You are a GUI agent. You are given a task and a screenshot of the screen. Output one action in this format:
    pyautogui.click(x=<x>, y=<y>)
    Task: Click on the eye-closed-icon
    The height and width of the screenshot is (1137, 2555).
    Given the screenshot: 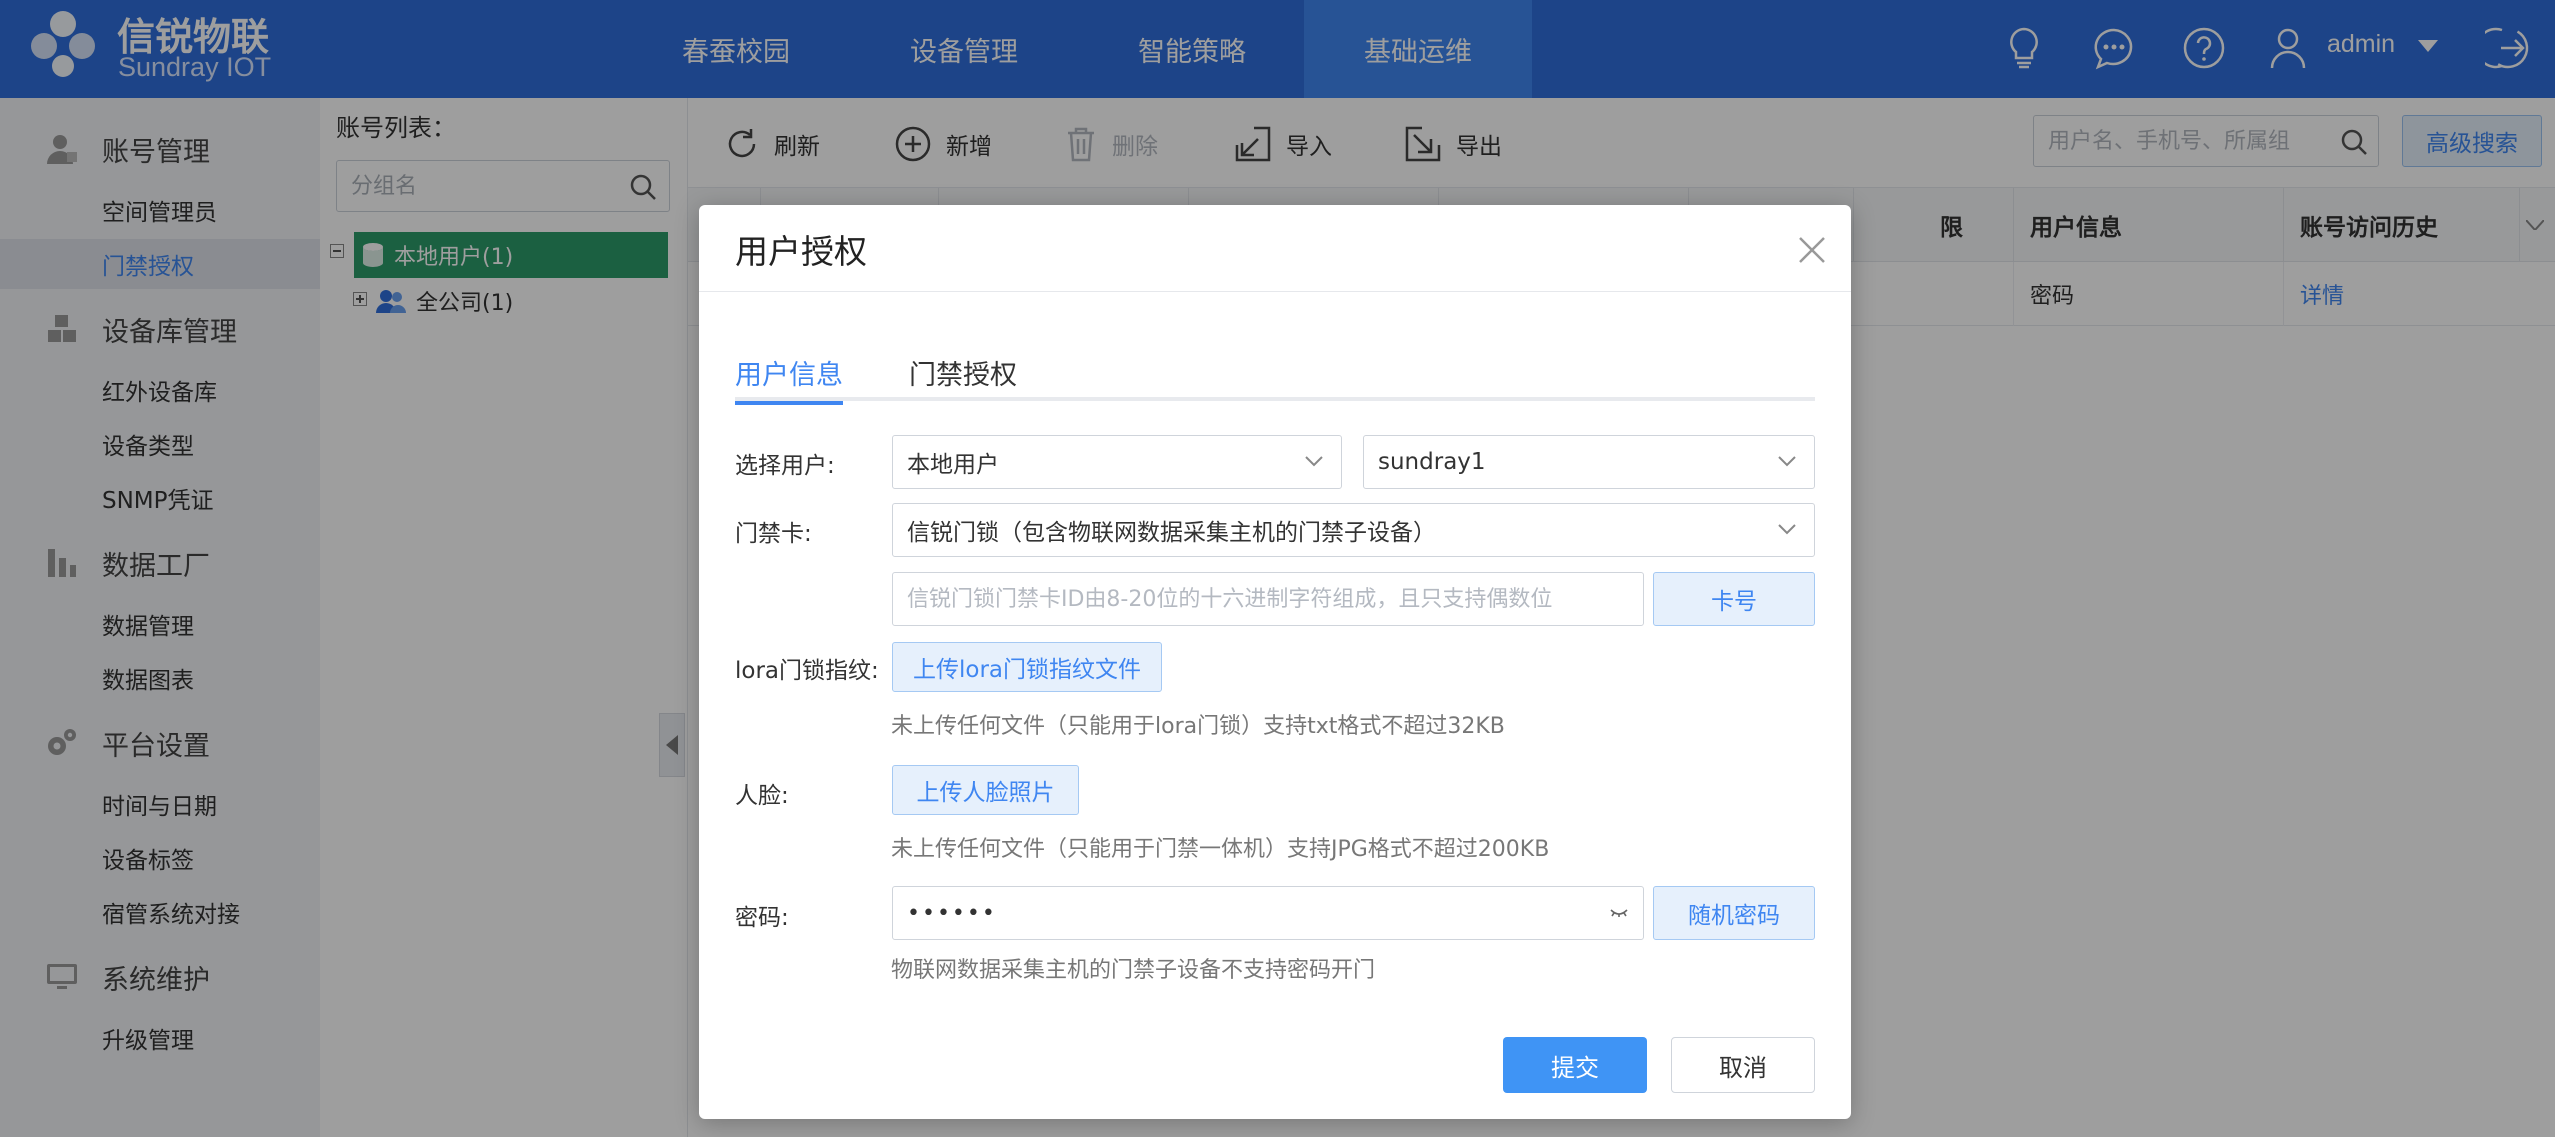 What is the action you would take?
    pyautogui.click(x=1619, y=913)
    